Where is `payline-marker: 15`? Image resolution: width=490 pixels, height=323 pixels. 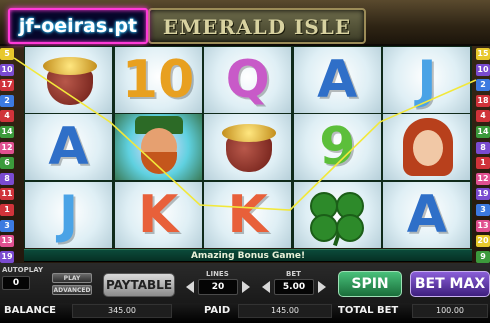 payline-marker: 15 is located at coordinates (483, 54).